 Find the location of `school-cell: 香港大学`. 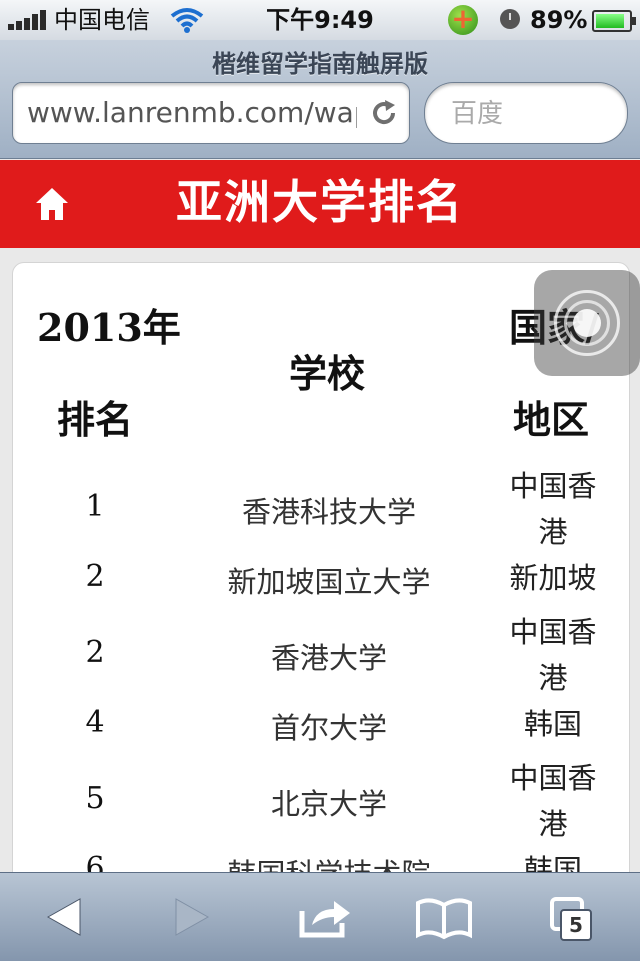

school-cell: 香港大学 is located at coordinates (328, 658).